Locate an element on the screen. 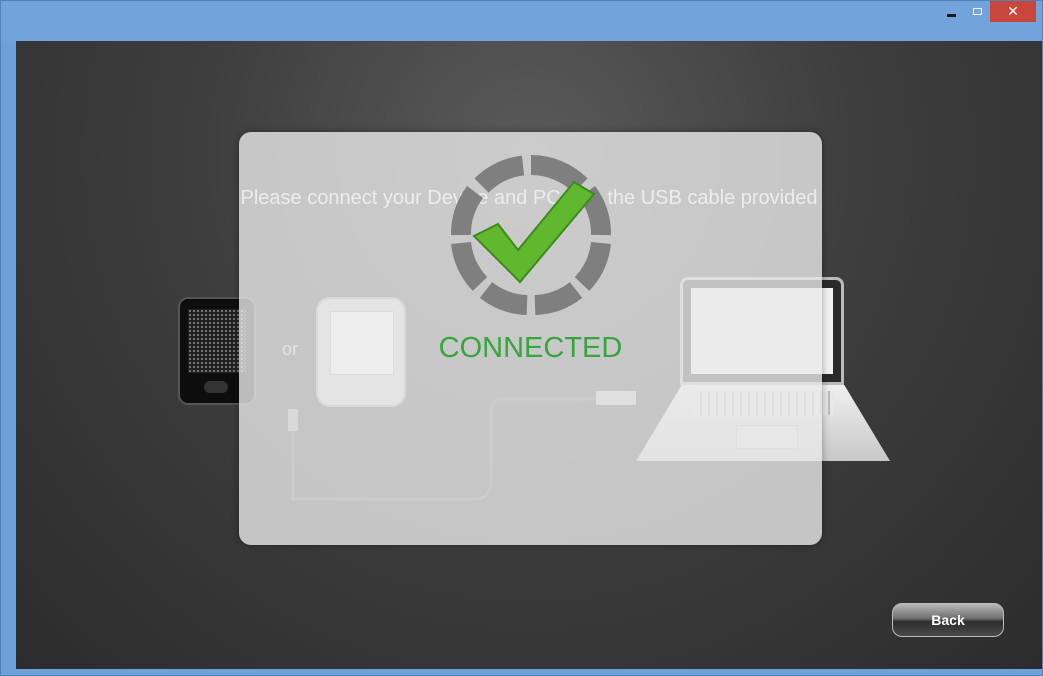 This screenshot has width=1043, height=676. close-button: ✕ is located at coordinates (1013, 11).